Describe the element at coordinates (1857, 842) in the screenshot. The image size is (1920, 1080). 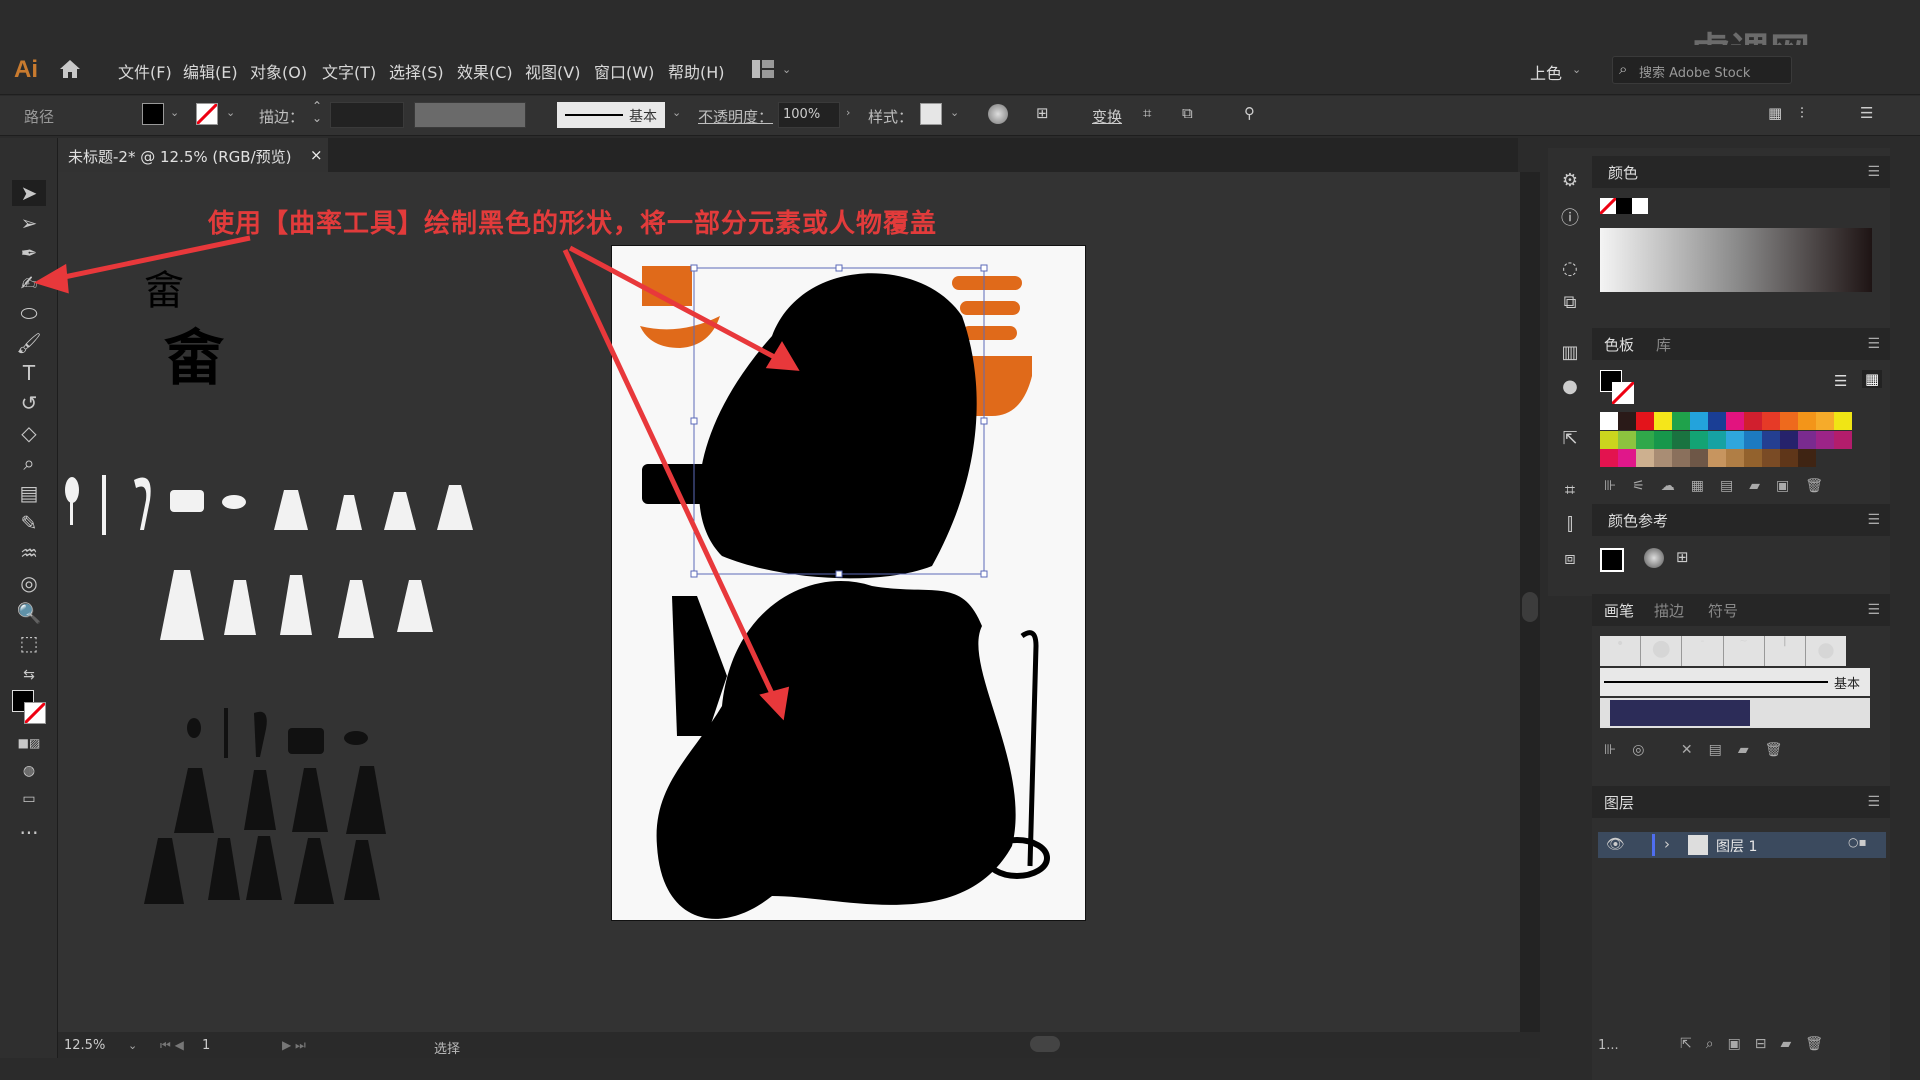
I see `target-icon: ○▪` at that location.